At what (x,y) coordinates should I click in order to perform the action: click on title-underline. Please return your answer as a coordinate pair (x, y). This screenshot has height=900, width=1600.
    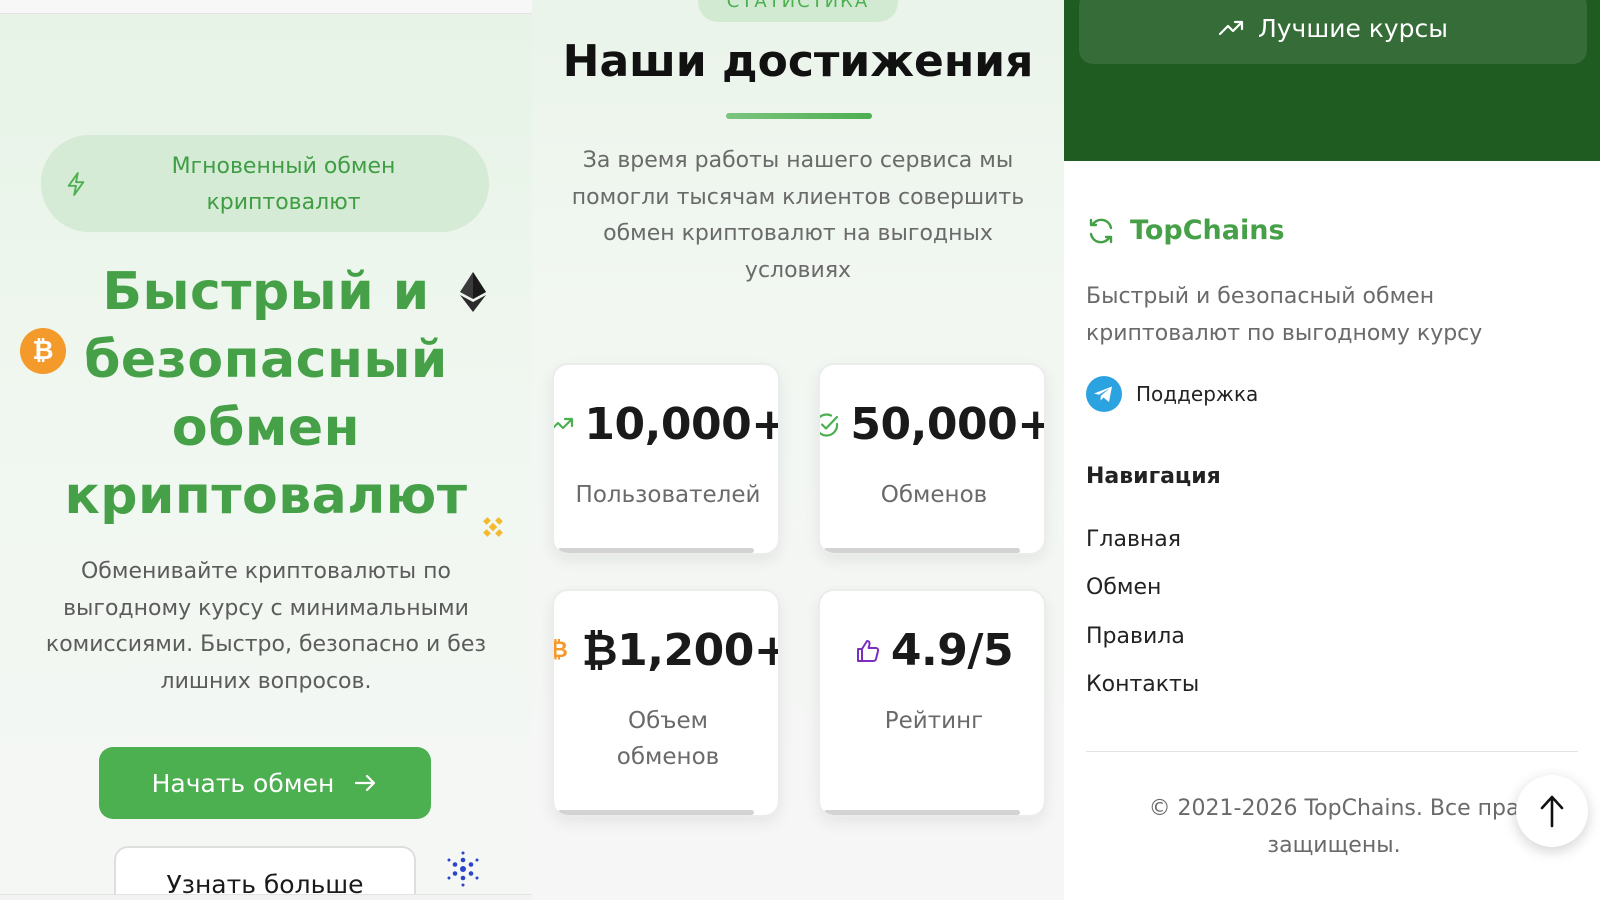
    Looking at the image, I should click on (799, 116).